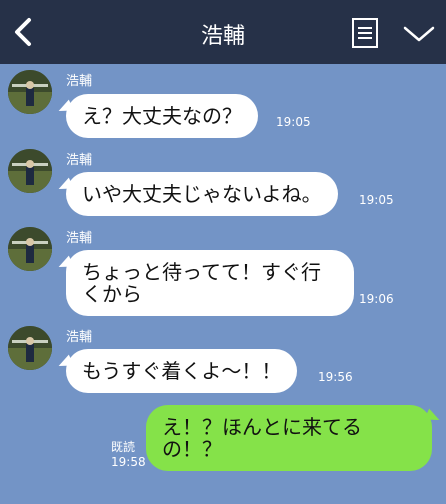  Describe the element at coordinates (182, 371) in the screenshot. I see `message-bubble: もうすぐ着くよ〜！！` at that location.